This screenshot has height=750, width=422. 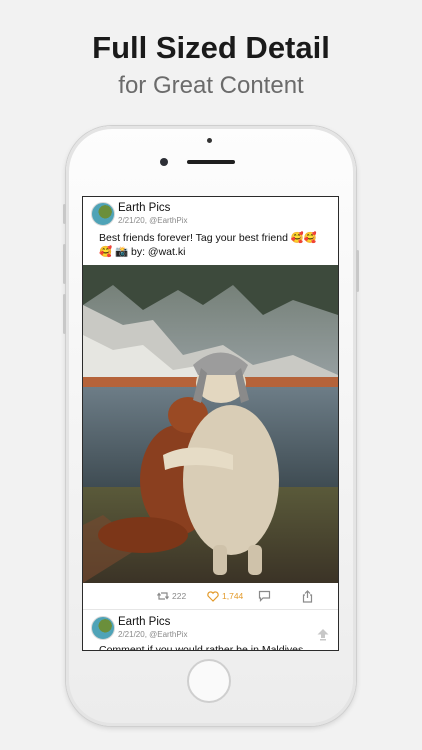 I want to click on volume-down-button, so click(x=64, y=314).